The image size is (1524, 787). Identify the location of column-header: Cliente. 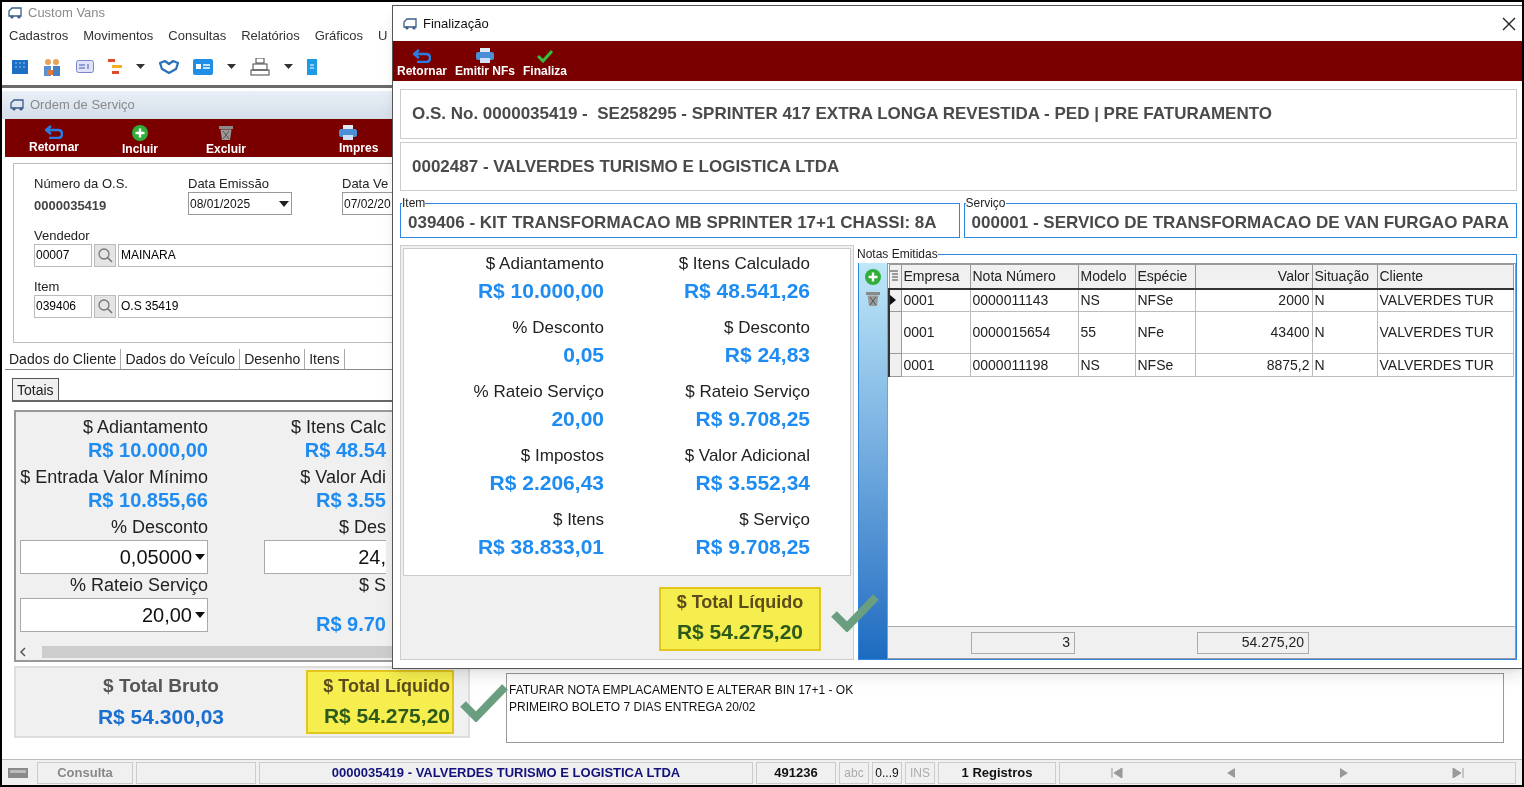
(1445, 276).